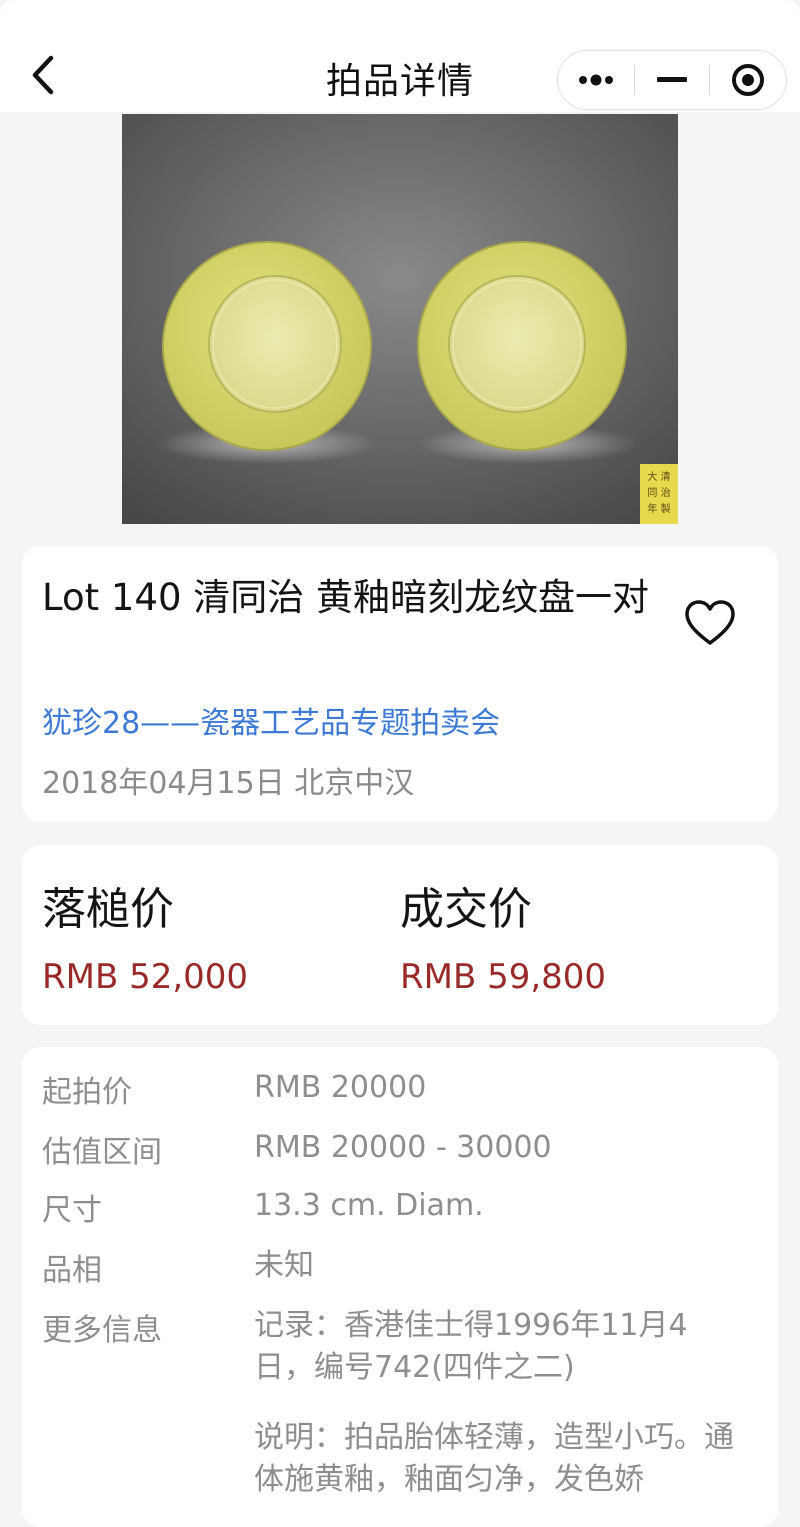 Image resolution: width=800 pixels, height=1527 pixels. I want to click on price-card: 落槌价 RMB 52,000 成交价 RMB 59,800, so click(400, 935).